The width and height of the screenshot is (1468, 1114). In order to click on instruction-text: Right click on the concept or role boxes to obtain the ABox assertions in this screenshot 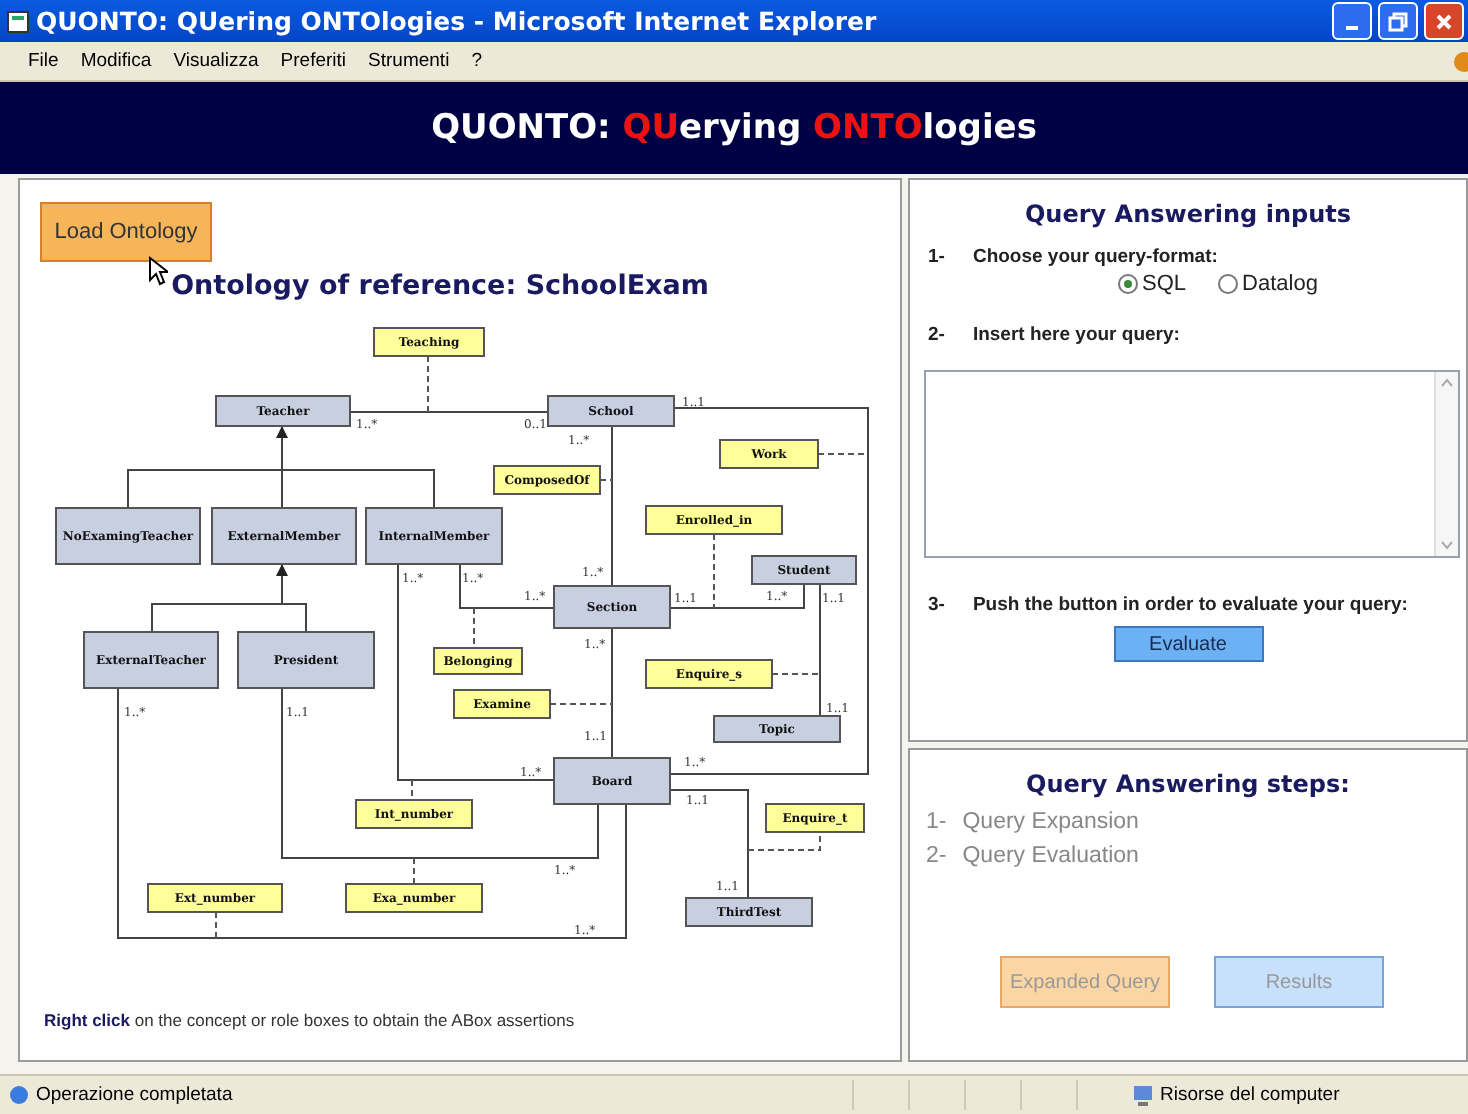, I will do `click(310, 1020)`.